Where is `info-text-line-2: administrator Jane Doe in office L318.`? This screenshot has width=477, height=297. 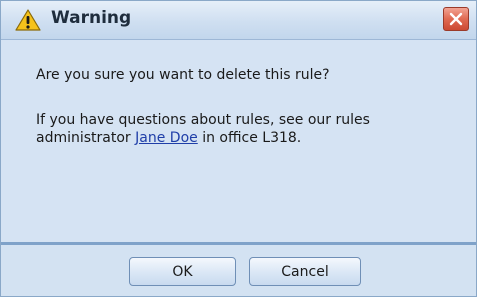
info-text-line-2: administrator Jane Doe in office L318. is located at coordinates (168, 138).